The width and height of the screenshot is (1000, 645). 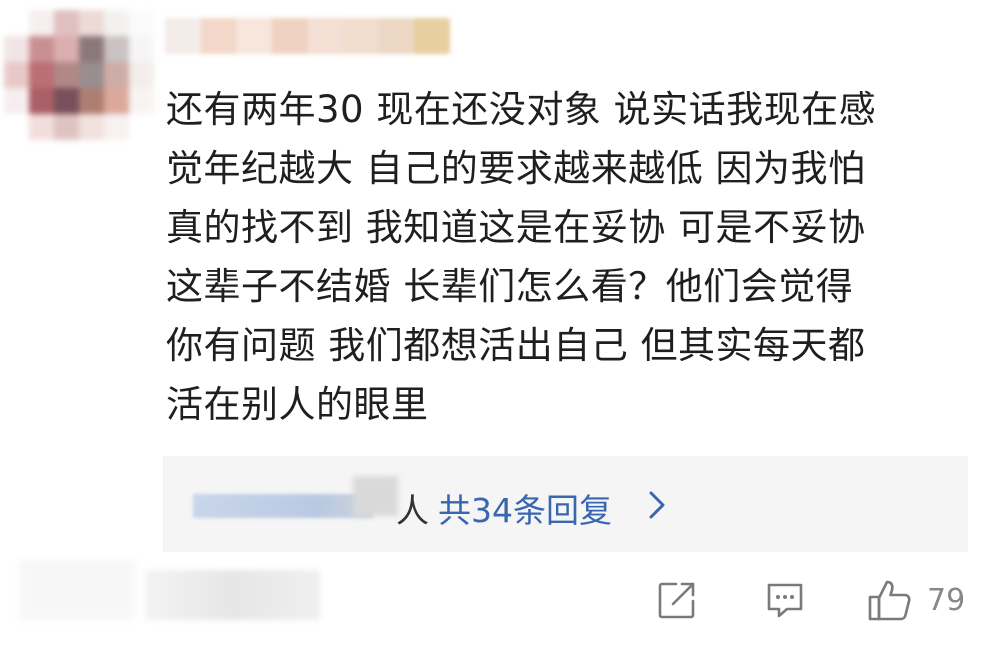 I want to click on avatar, so click(x=79, y=75).